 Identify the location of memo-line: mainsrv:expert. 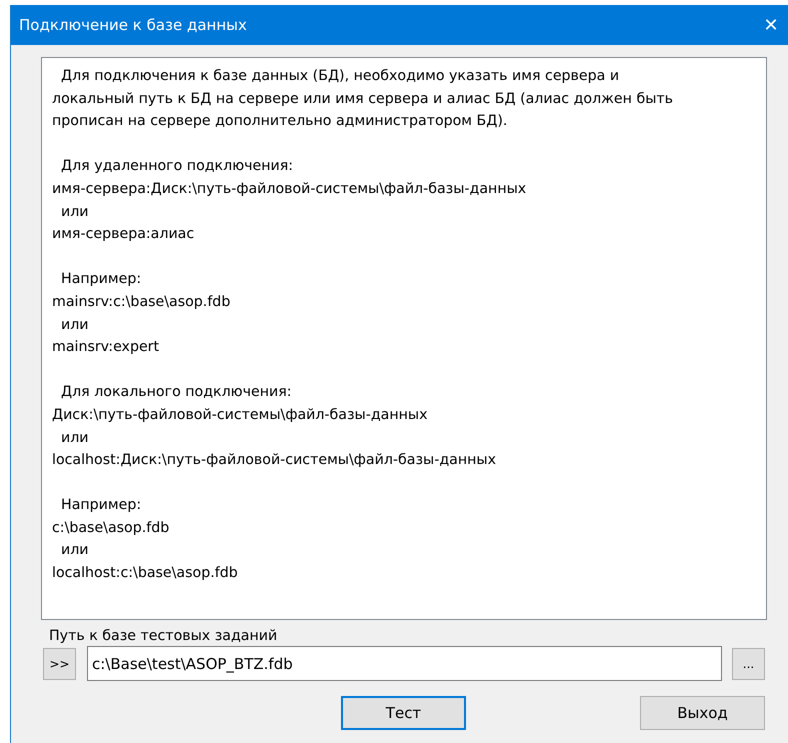
(106, 348).